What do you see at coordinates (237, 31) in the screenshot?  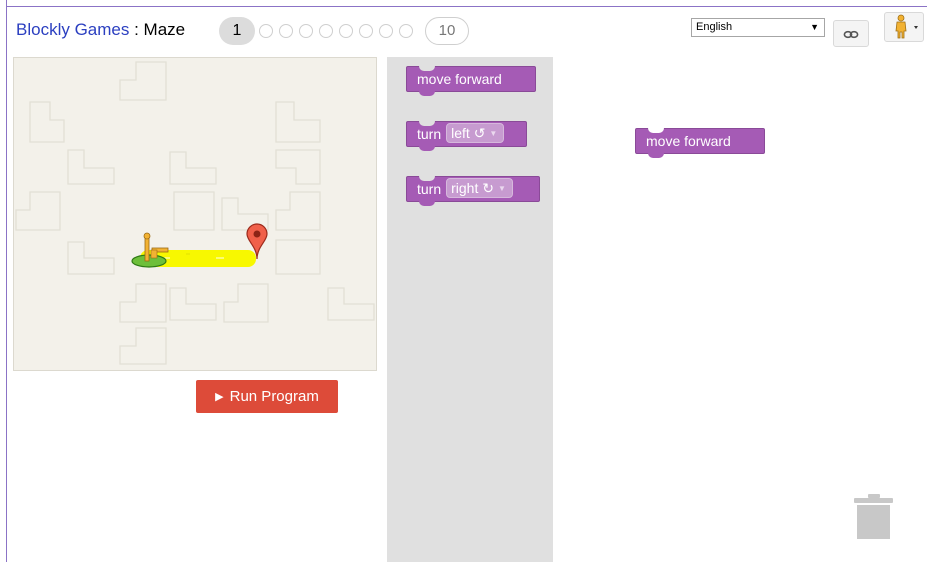 I see `level-1-button: 1` at bounding box center [237, 31].